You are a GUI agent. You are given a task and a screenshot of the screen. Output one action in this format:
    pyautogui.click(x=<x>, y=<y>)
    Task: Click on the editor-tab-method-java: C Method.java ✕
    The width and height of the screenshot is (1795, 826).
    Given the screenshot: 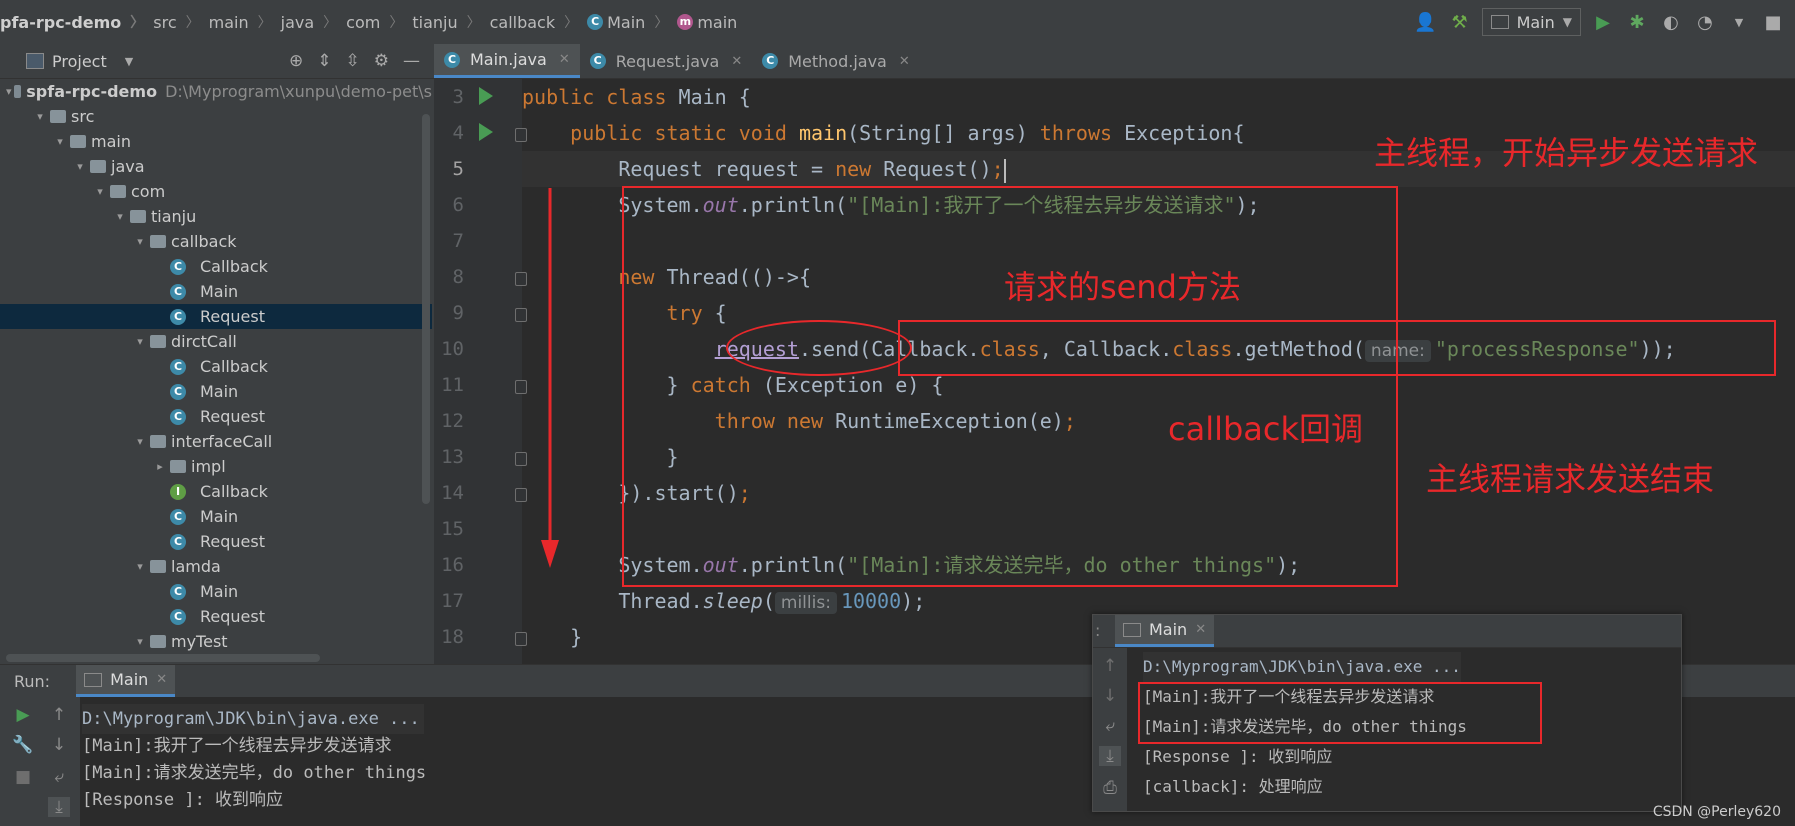 What is the action you would take?
    pyautogui.click(x=836, y=61)
    